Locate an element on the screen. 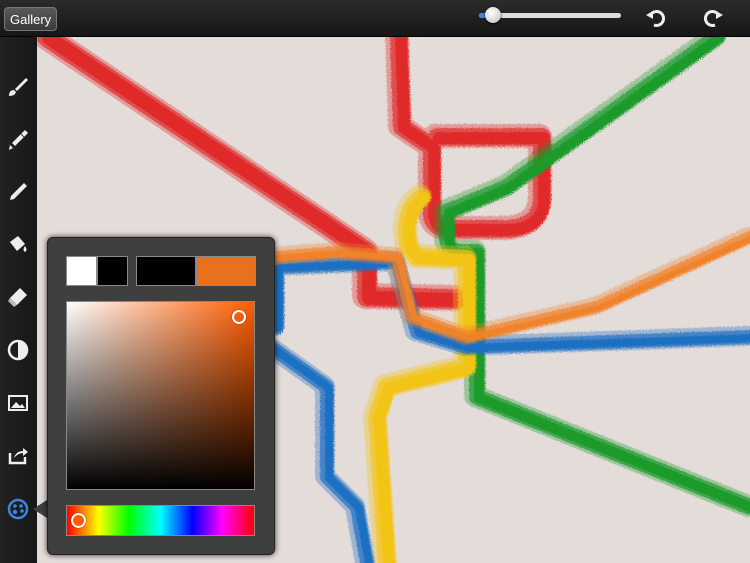 The image size is (750, 563). slider-thumb is located at coordinates (493, 15).